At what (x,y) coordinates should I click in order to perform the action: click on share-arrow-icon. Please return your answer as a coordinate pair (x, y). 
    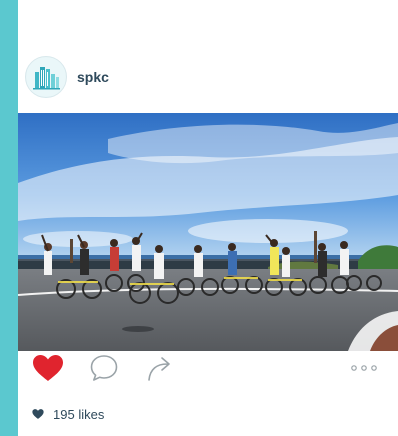
    Looking at the image, I should click on (159, 369).